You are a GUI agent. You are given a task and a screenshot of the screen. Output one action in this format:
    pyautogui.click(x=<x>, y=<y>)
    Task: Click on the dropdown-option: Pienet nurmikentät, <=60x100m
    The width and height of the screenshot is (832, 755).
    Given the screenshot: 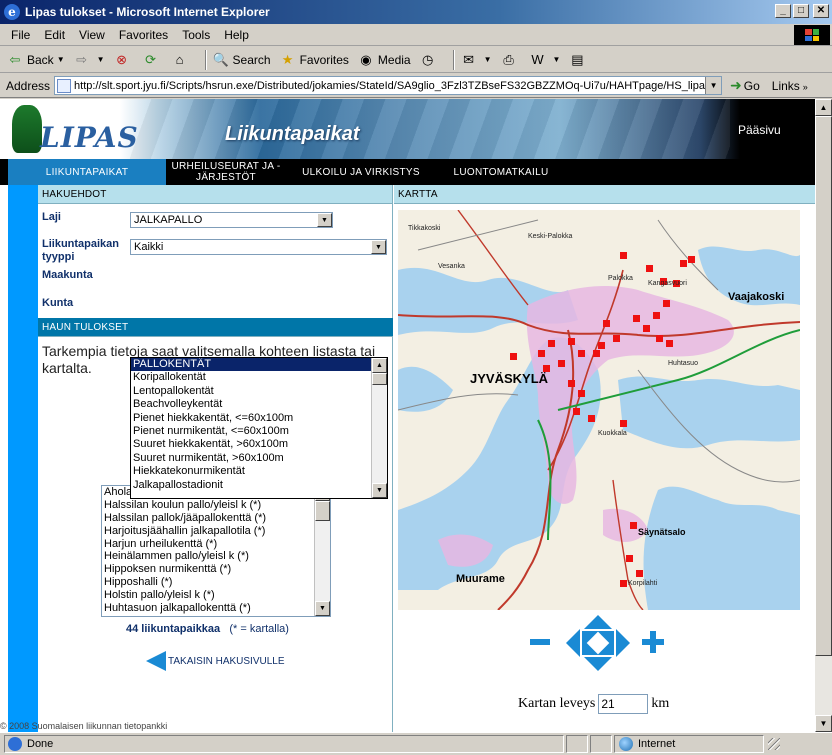 What is the action you would take?
    pyautogui.click(x=259, y=431)
    